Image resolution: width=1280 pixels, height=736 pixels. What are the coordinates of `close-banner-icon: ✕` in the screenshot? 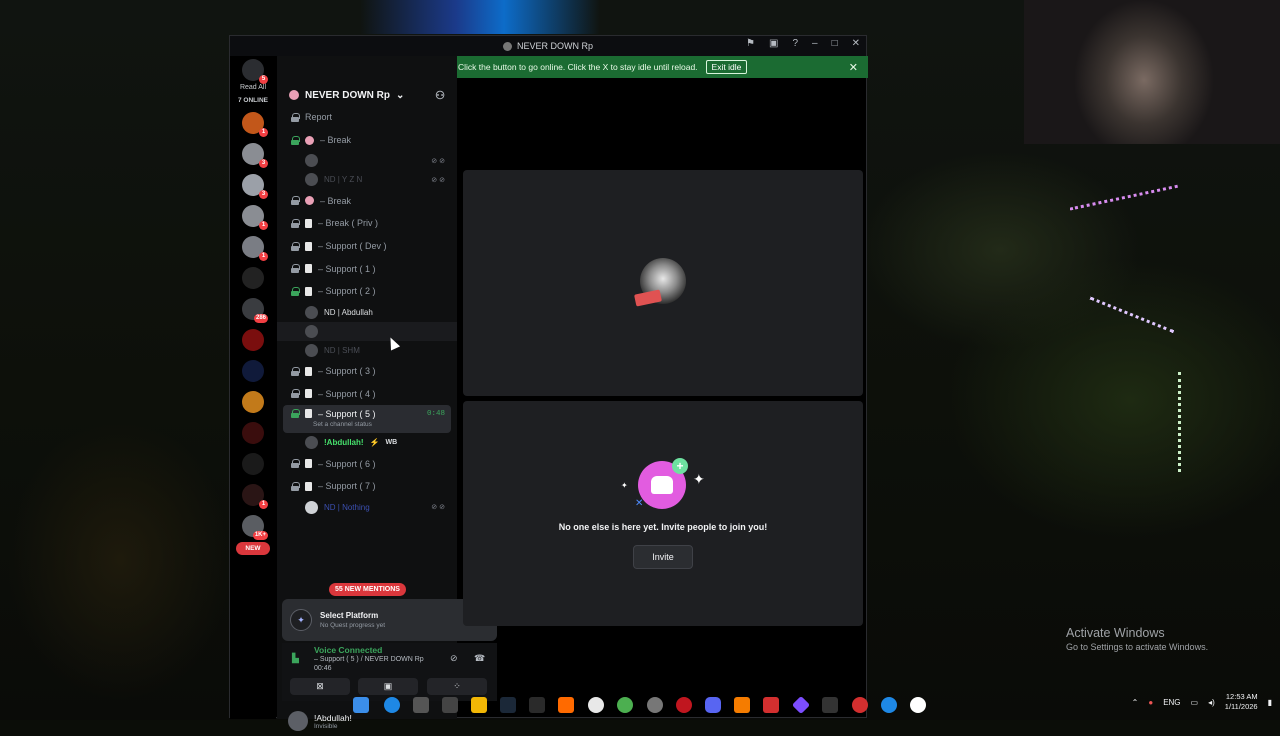 It's located at (853, 67).